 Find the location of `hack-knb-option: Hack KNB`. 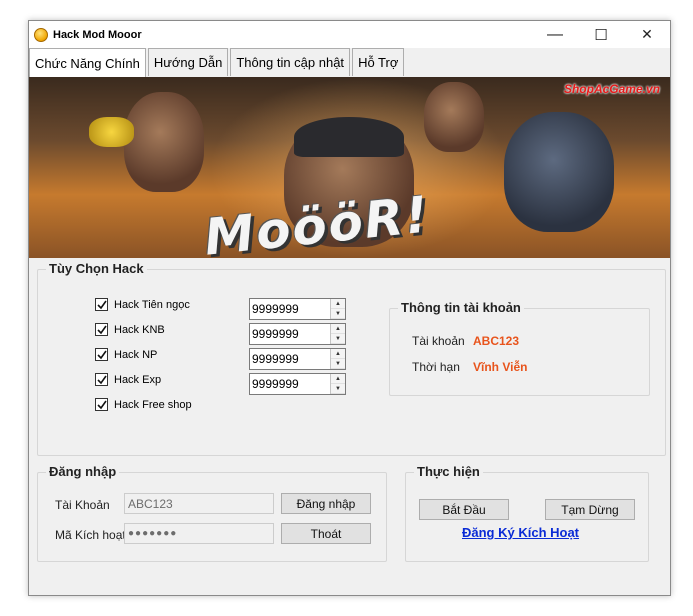

hack-knb-option: Hack KNB is located at coordinates (130, 329).